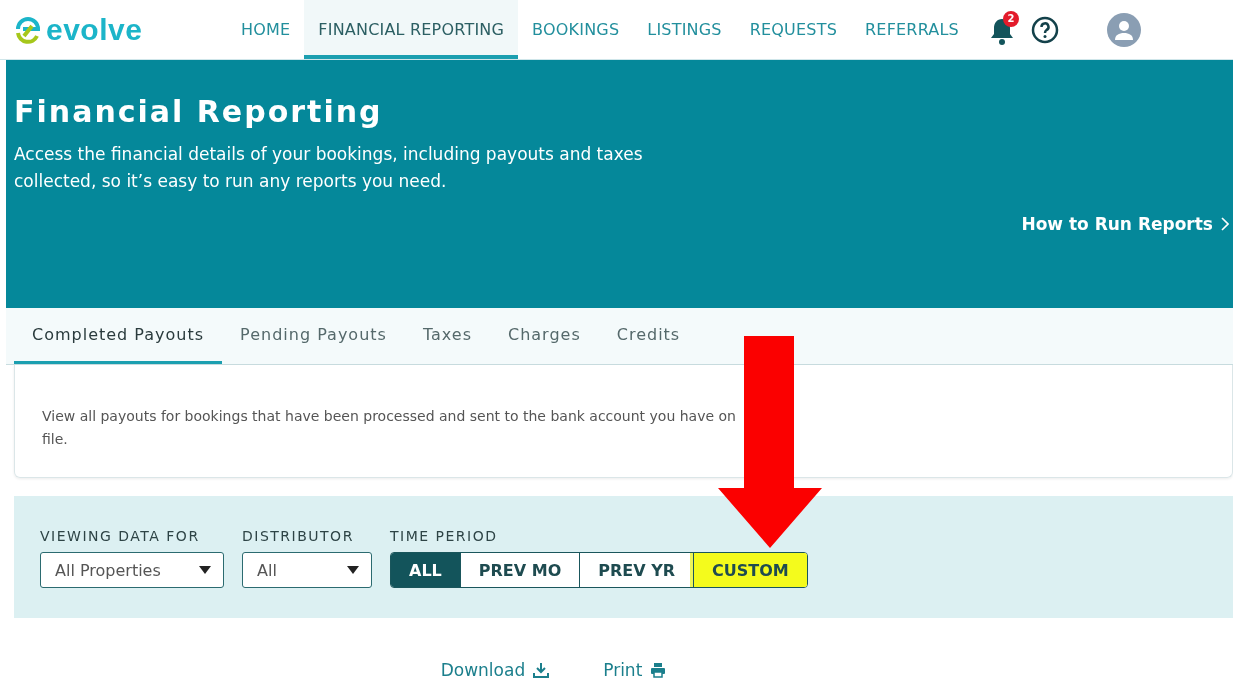 Image resolution: width=1233 pixels, height=688 pixels. What do you see at coordinates (444, 536) in the screenshot?
I see `filter-label: TIME PERIOD` at bounding box center [444, 536].